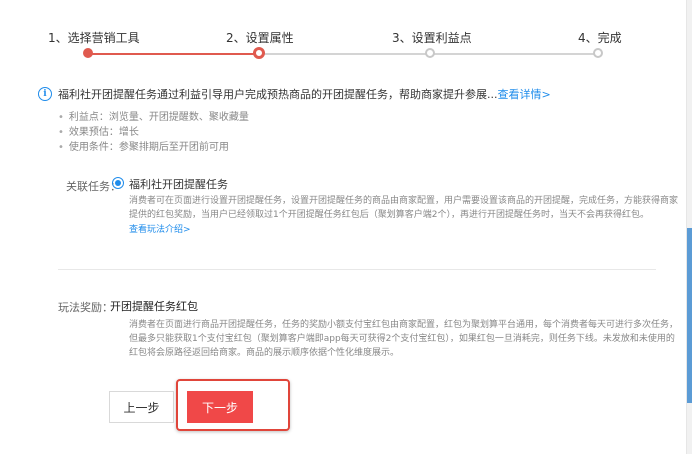 The image size is (692, 454). Describe the element at coordinates (178, 184) in the screenshot. I see `related-task-option: 福利社开团提醒任务` at that location.